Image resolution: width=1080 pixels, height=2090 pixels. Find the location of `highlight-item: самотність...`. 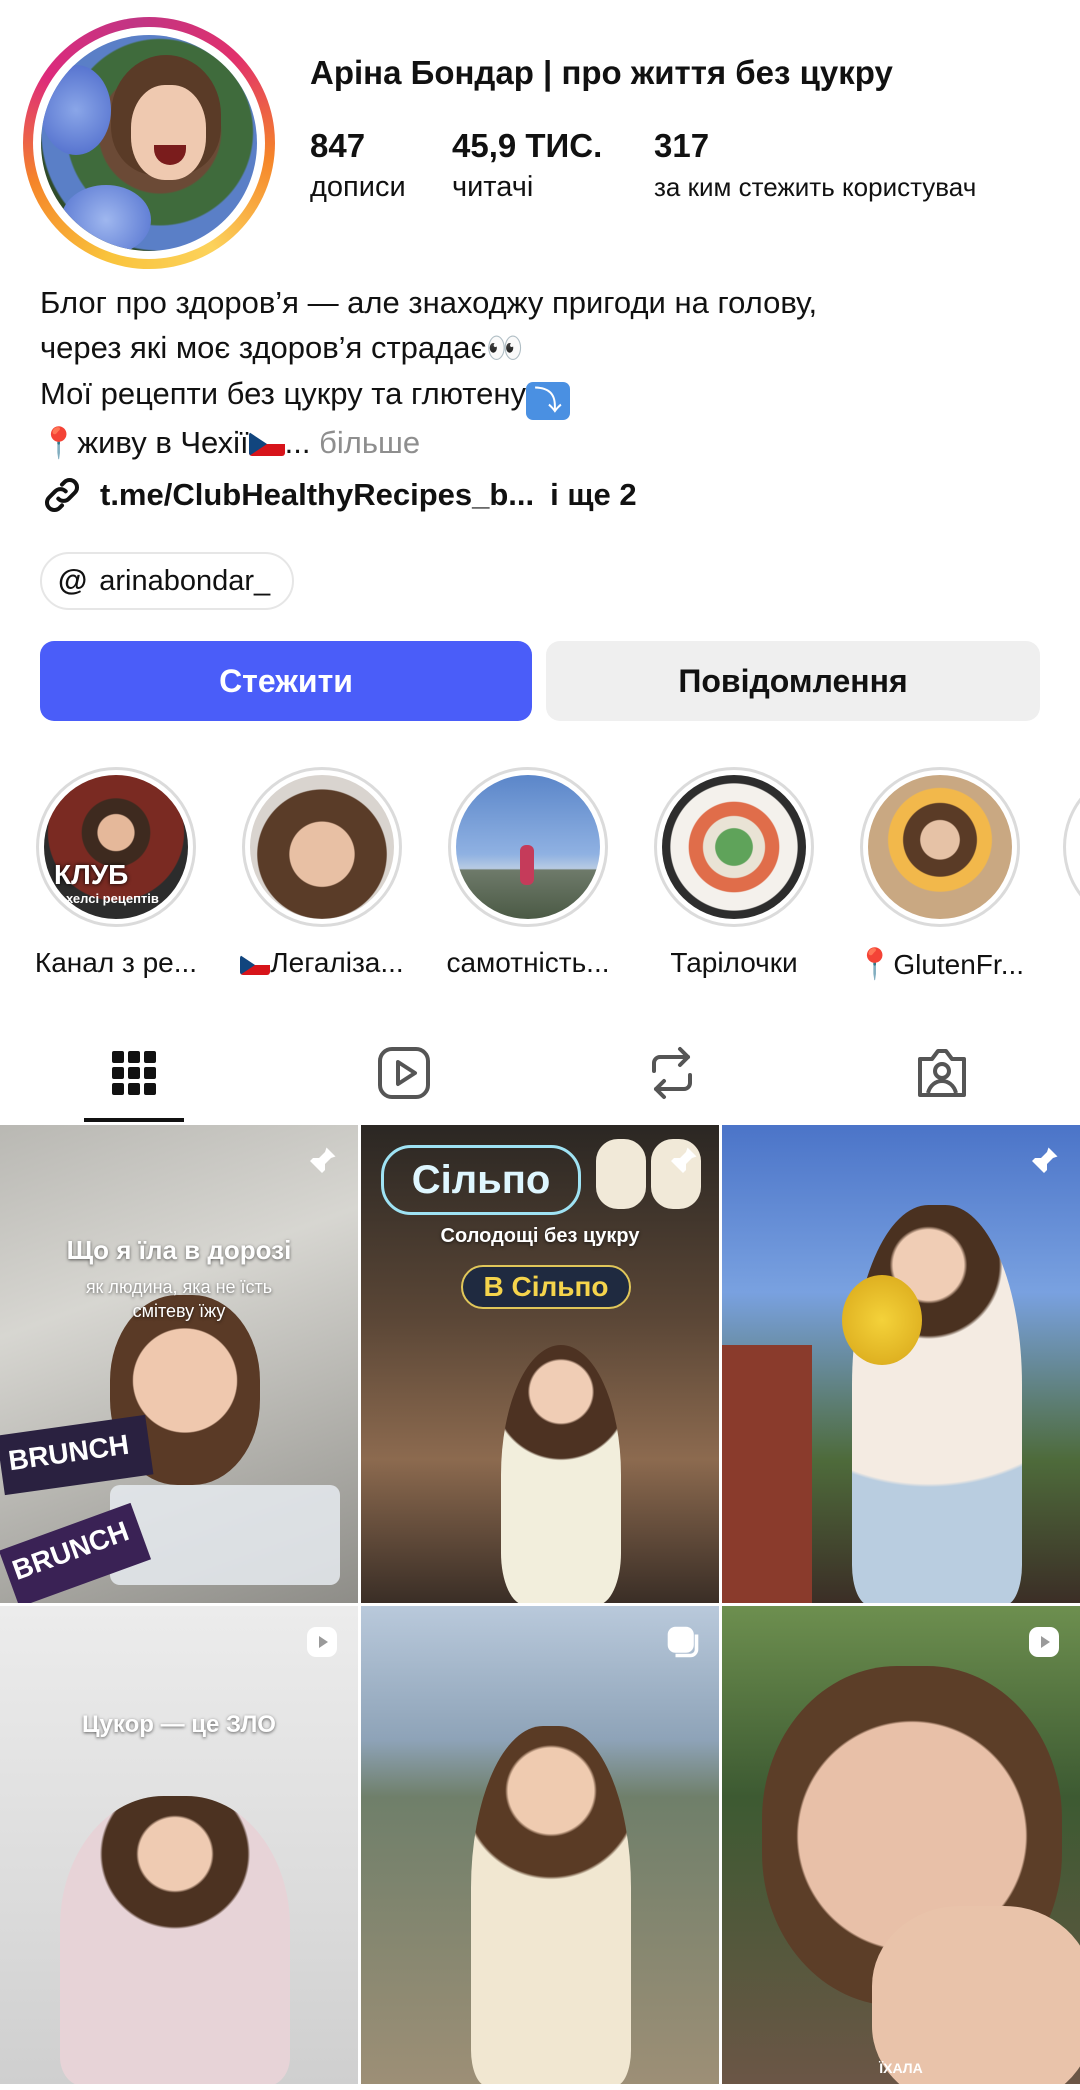

highlight-item: самотність... is located at coordinates (528, 873).